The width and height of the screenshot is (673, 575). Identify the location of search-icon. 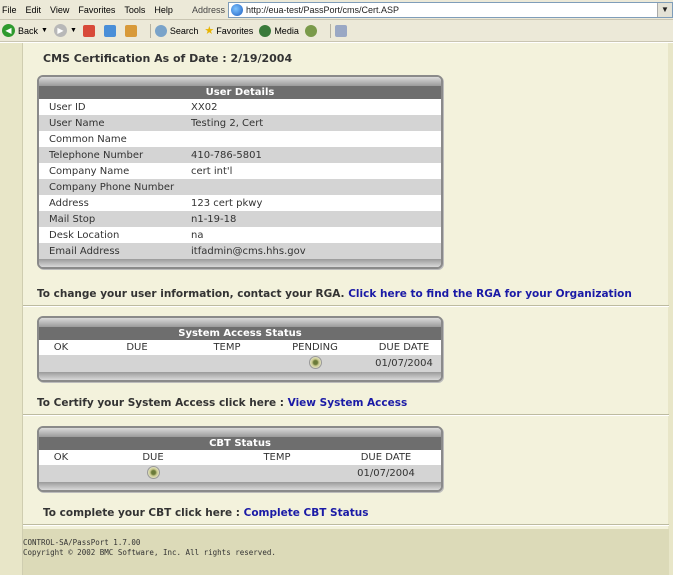
(160, 30).